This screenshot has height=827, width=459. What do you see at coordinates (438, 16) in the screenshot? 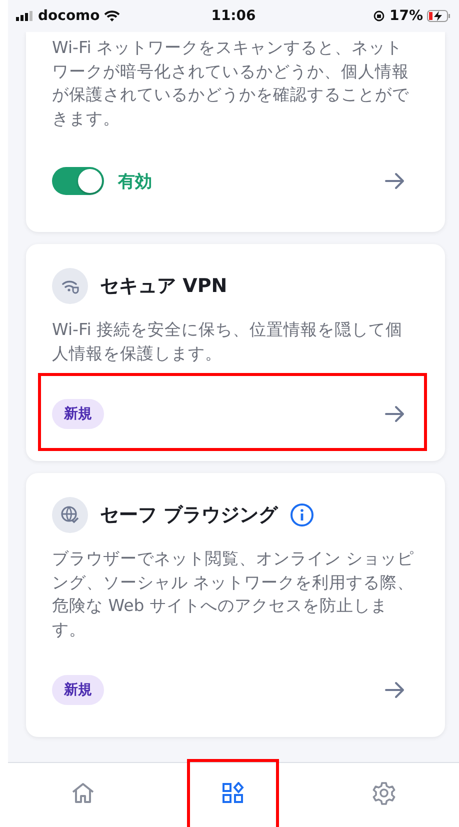
I see `battery-charging-icon` at bounding box center [438, 16].